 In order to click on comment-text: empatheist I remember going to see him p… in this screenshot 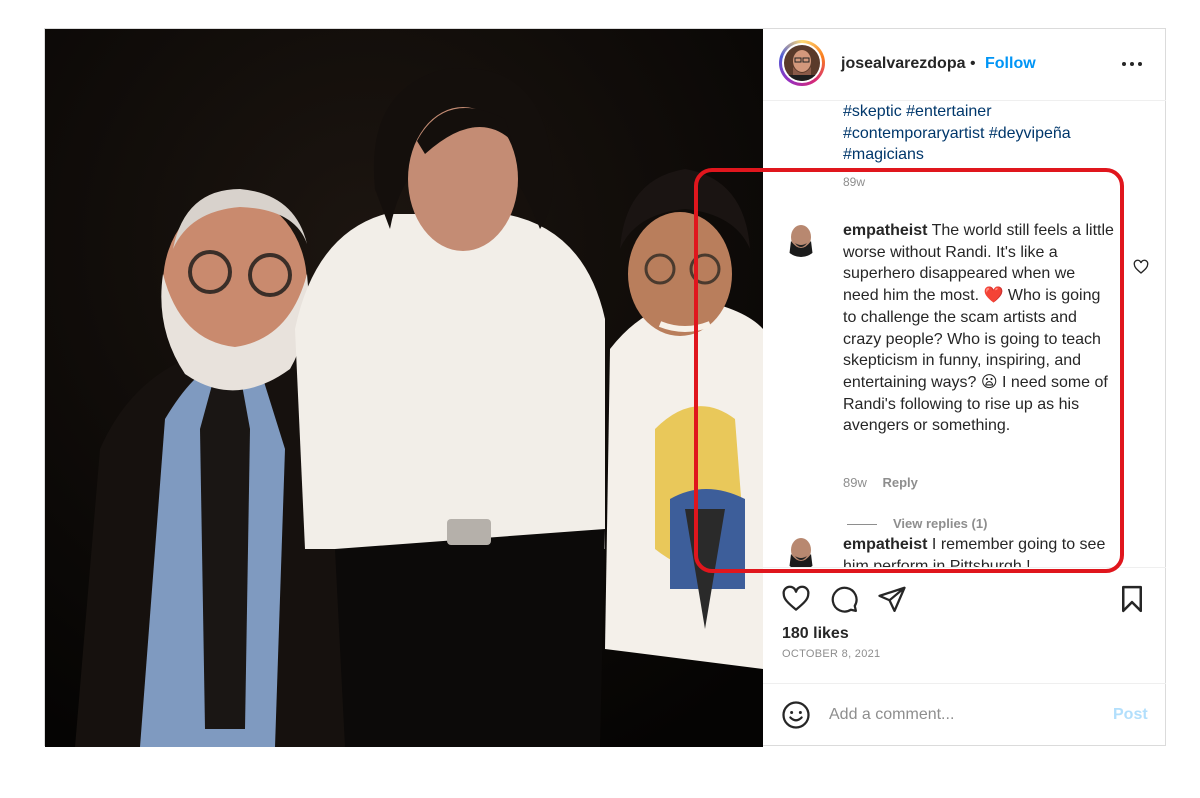, I will do `click(979, 550)`.